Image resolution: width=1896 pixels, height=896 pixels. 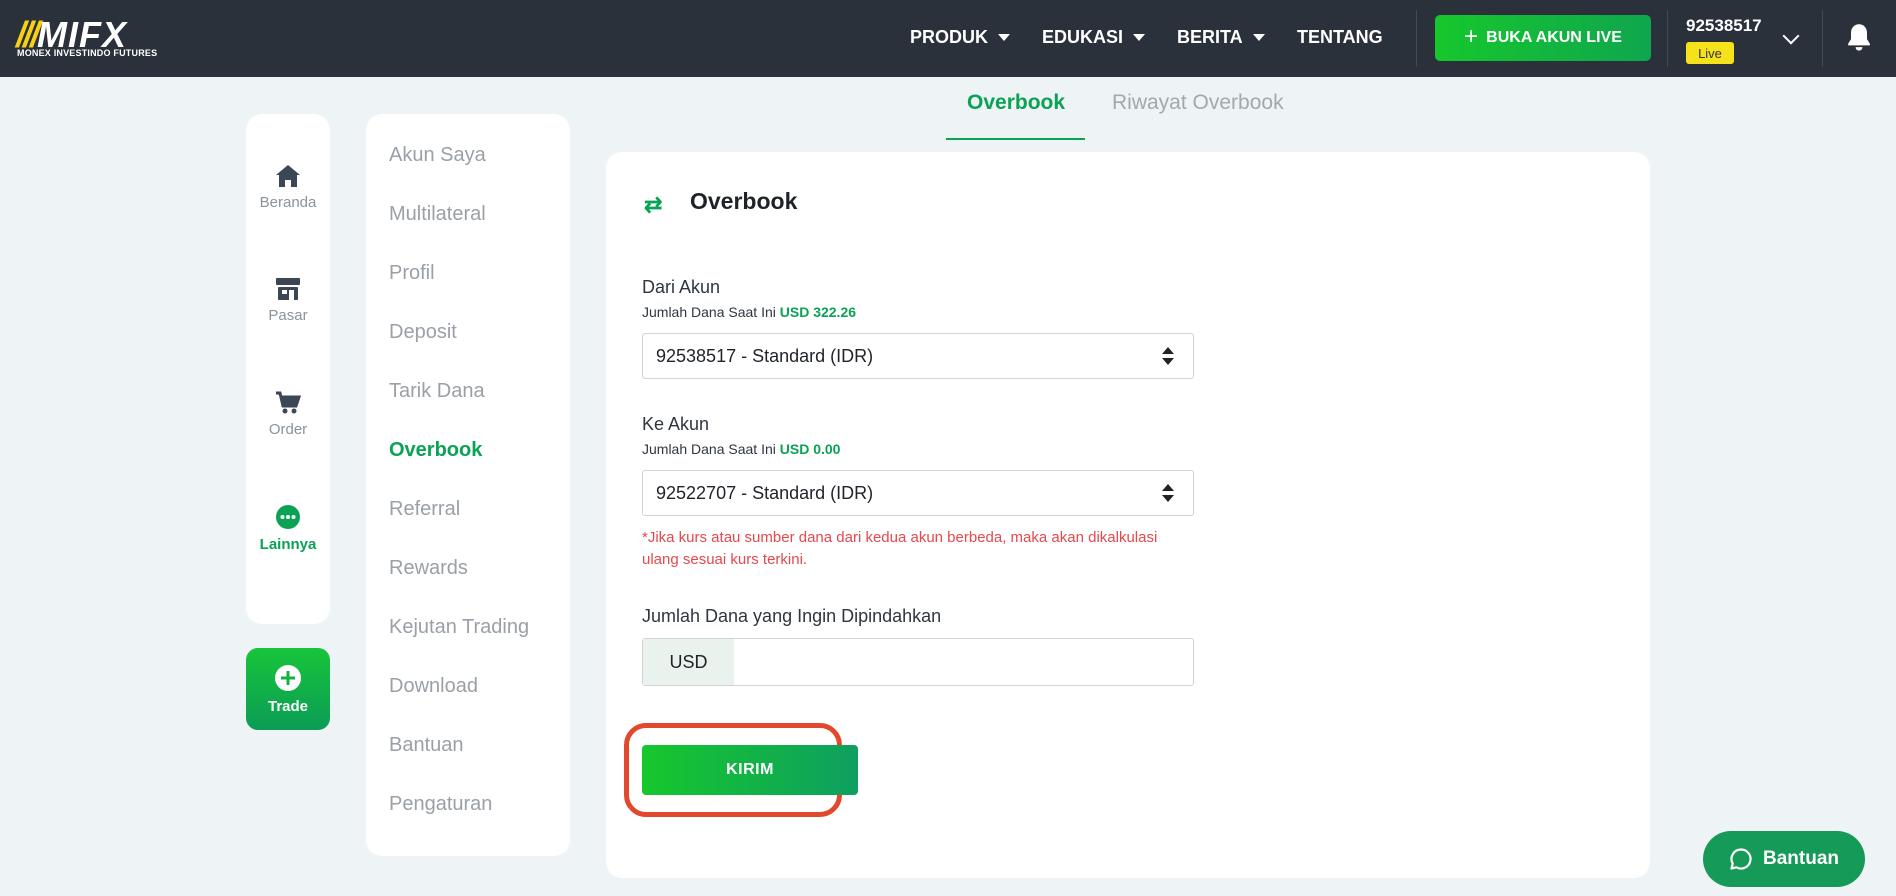 I want to click on help-chat-button: Bantuan, so click(x=1784, y=859).